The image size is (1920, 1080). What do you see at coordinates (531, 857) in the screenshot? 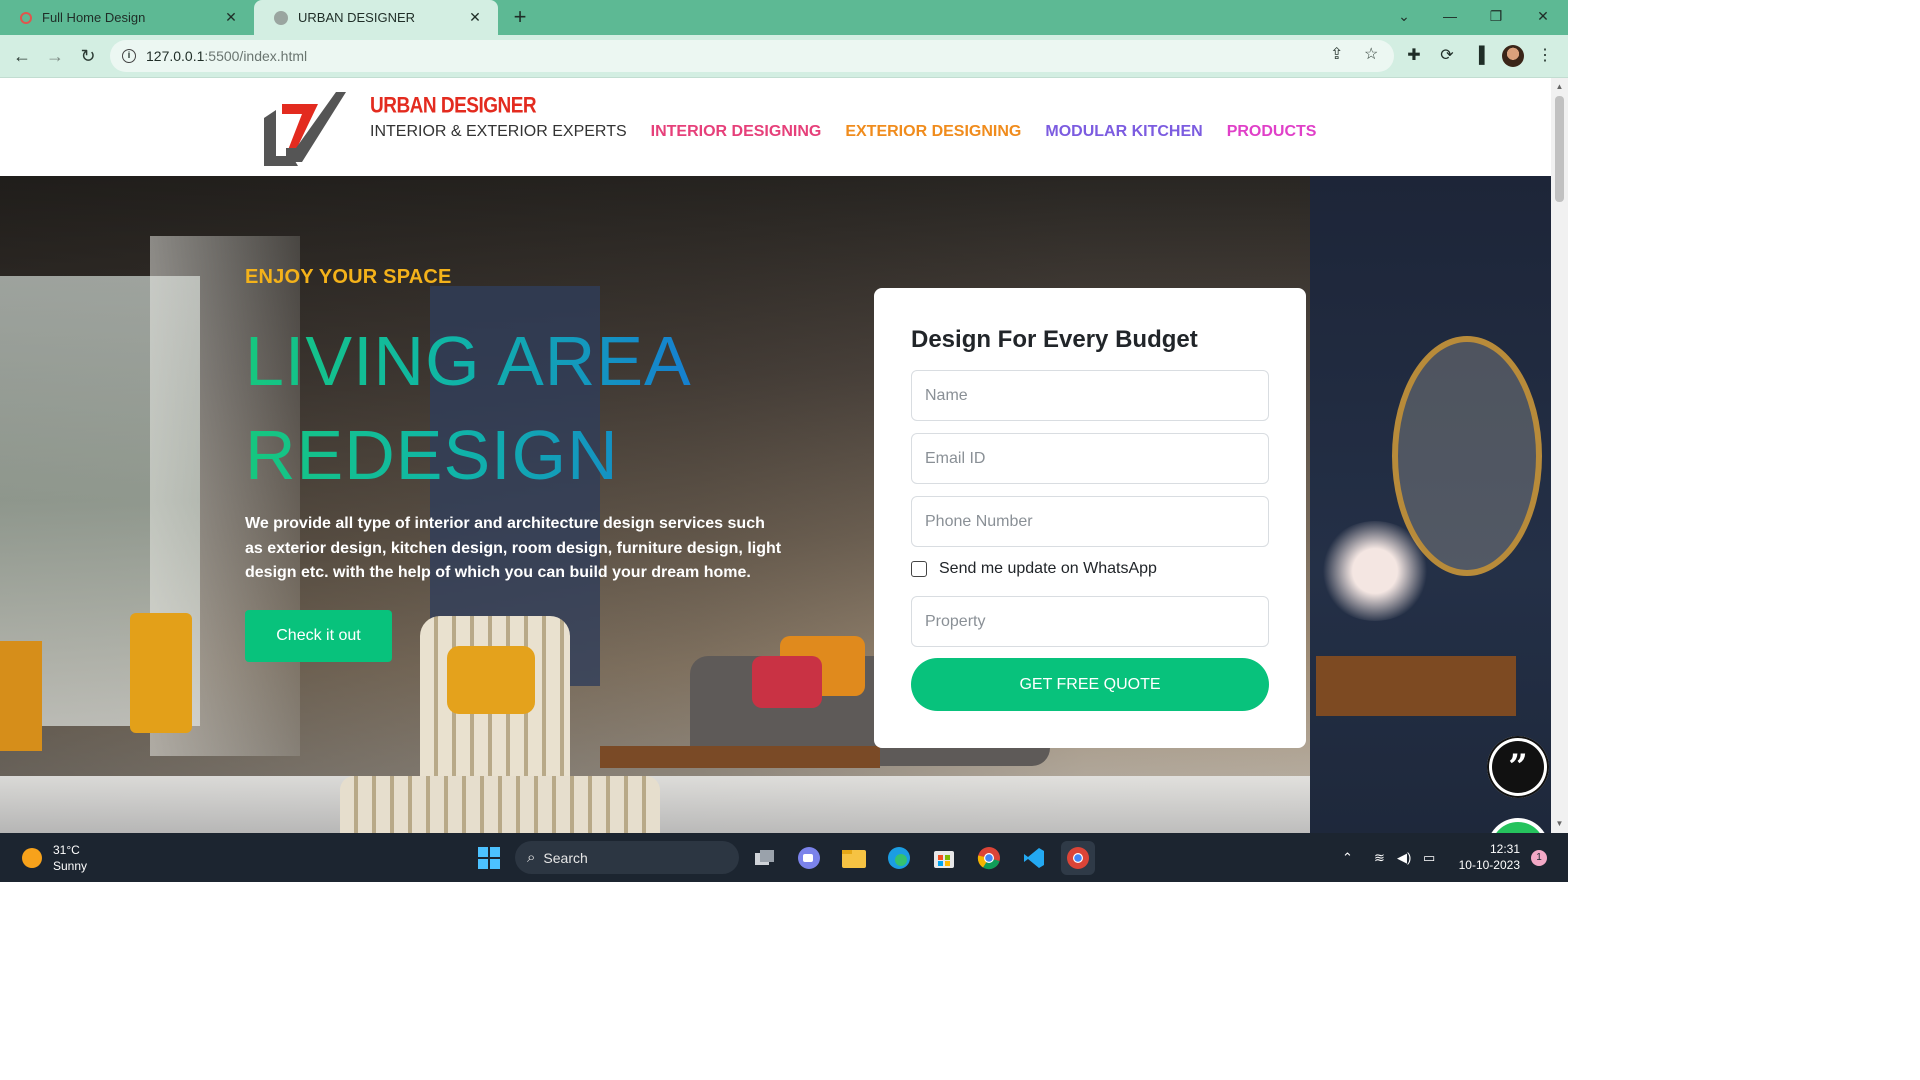
I see `search-icon: ⌕` at bounding box center [531, 857].